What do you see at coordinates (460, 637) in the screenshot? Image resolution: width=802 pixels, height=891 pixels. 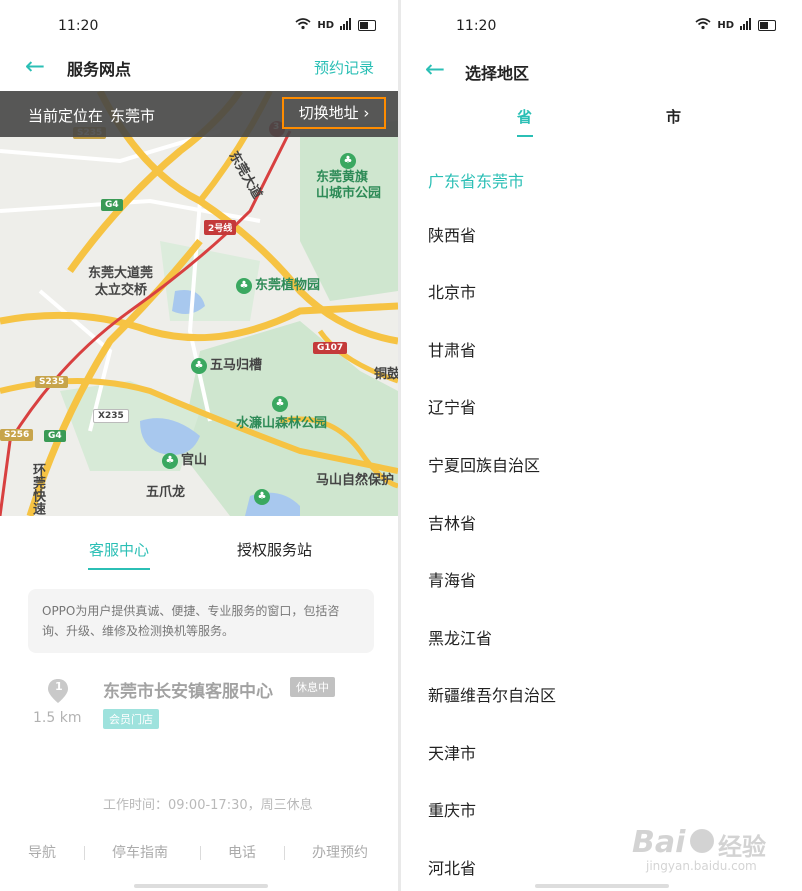 I see `province-item: 黑龙江省` at bounding box center [460, 637].